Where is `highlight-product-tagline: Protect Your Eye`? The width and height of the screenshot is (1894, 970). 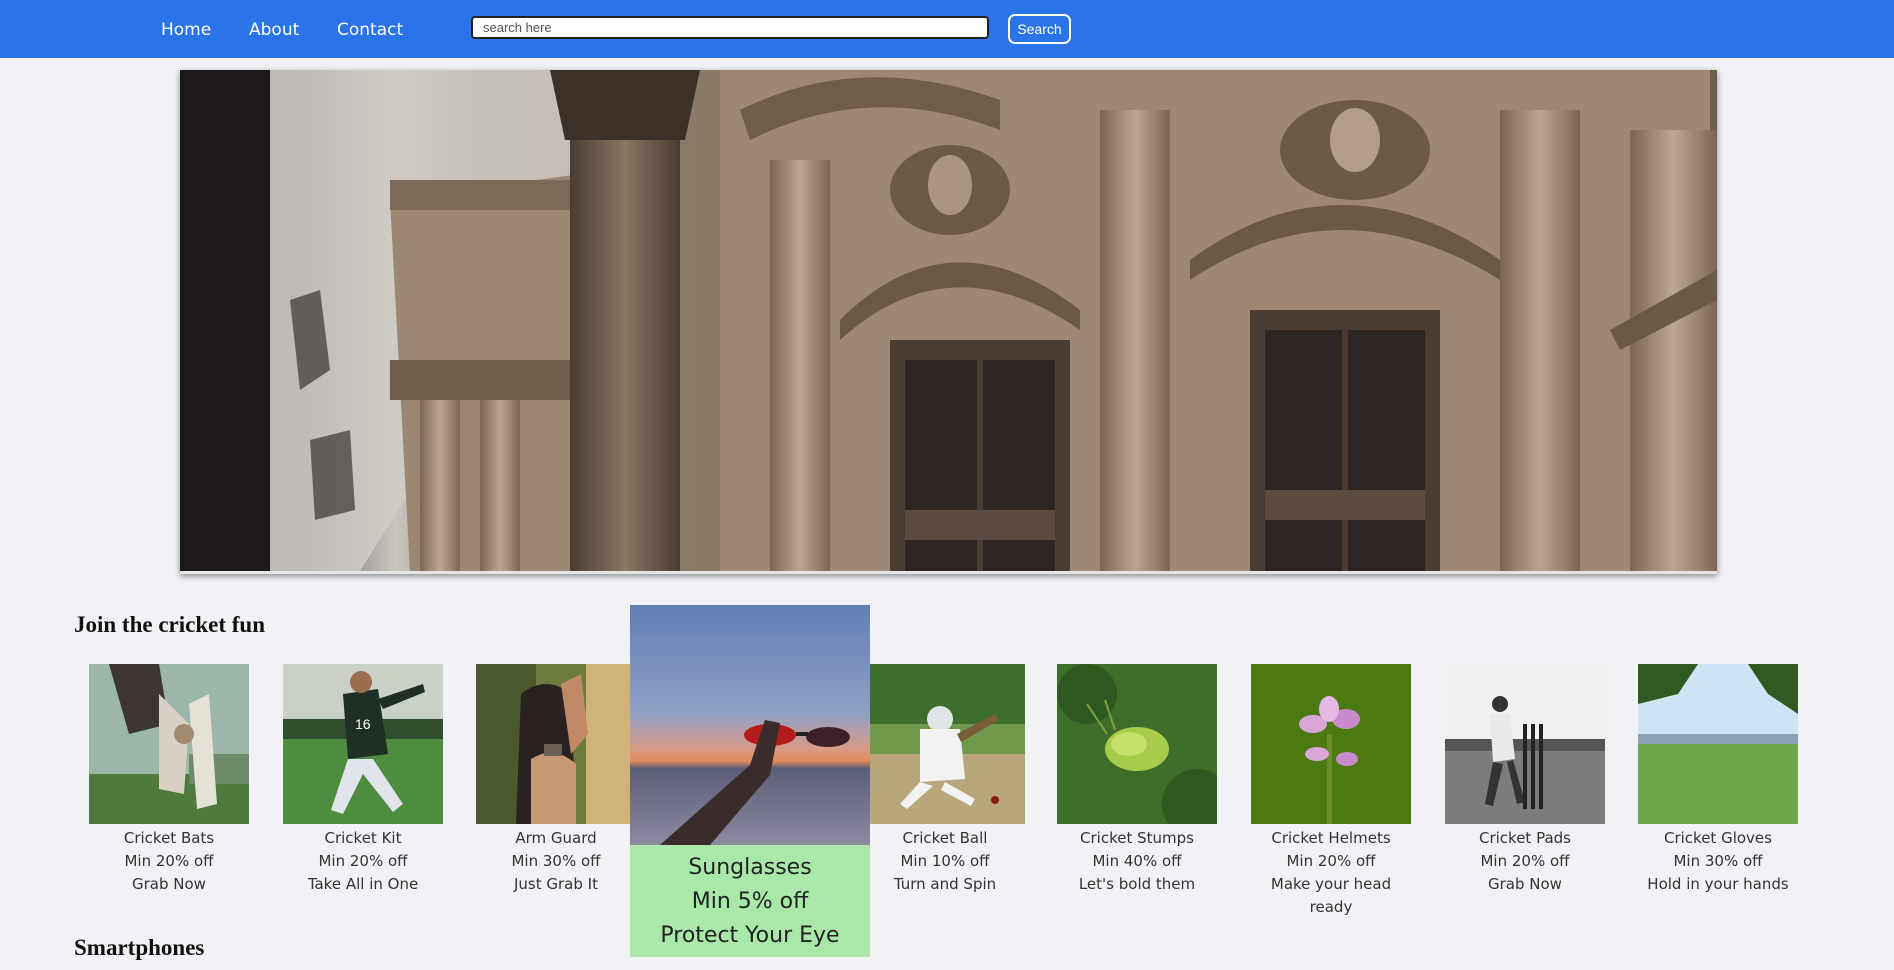
highlight-product-tagline: Protect Your Eye is located at coordinates (750, 935).